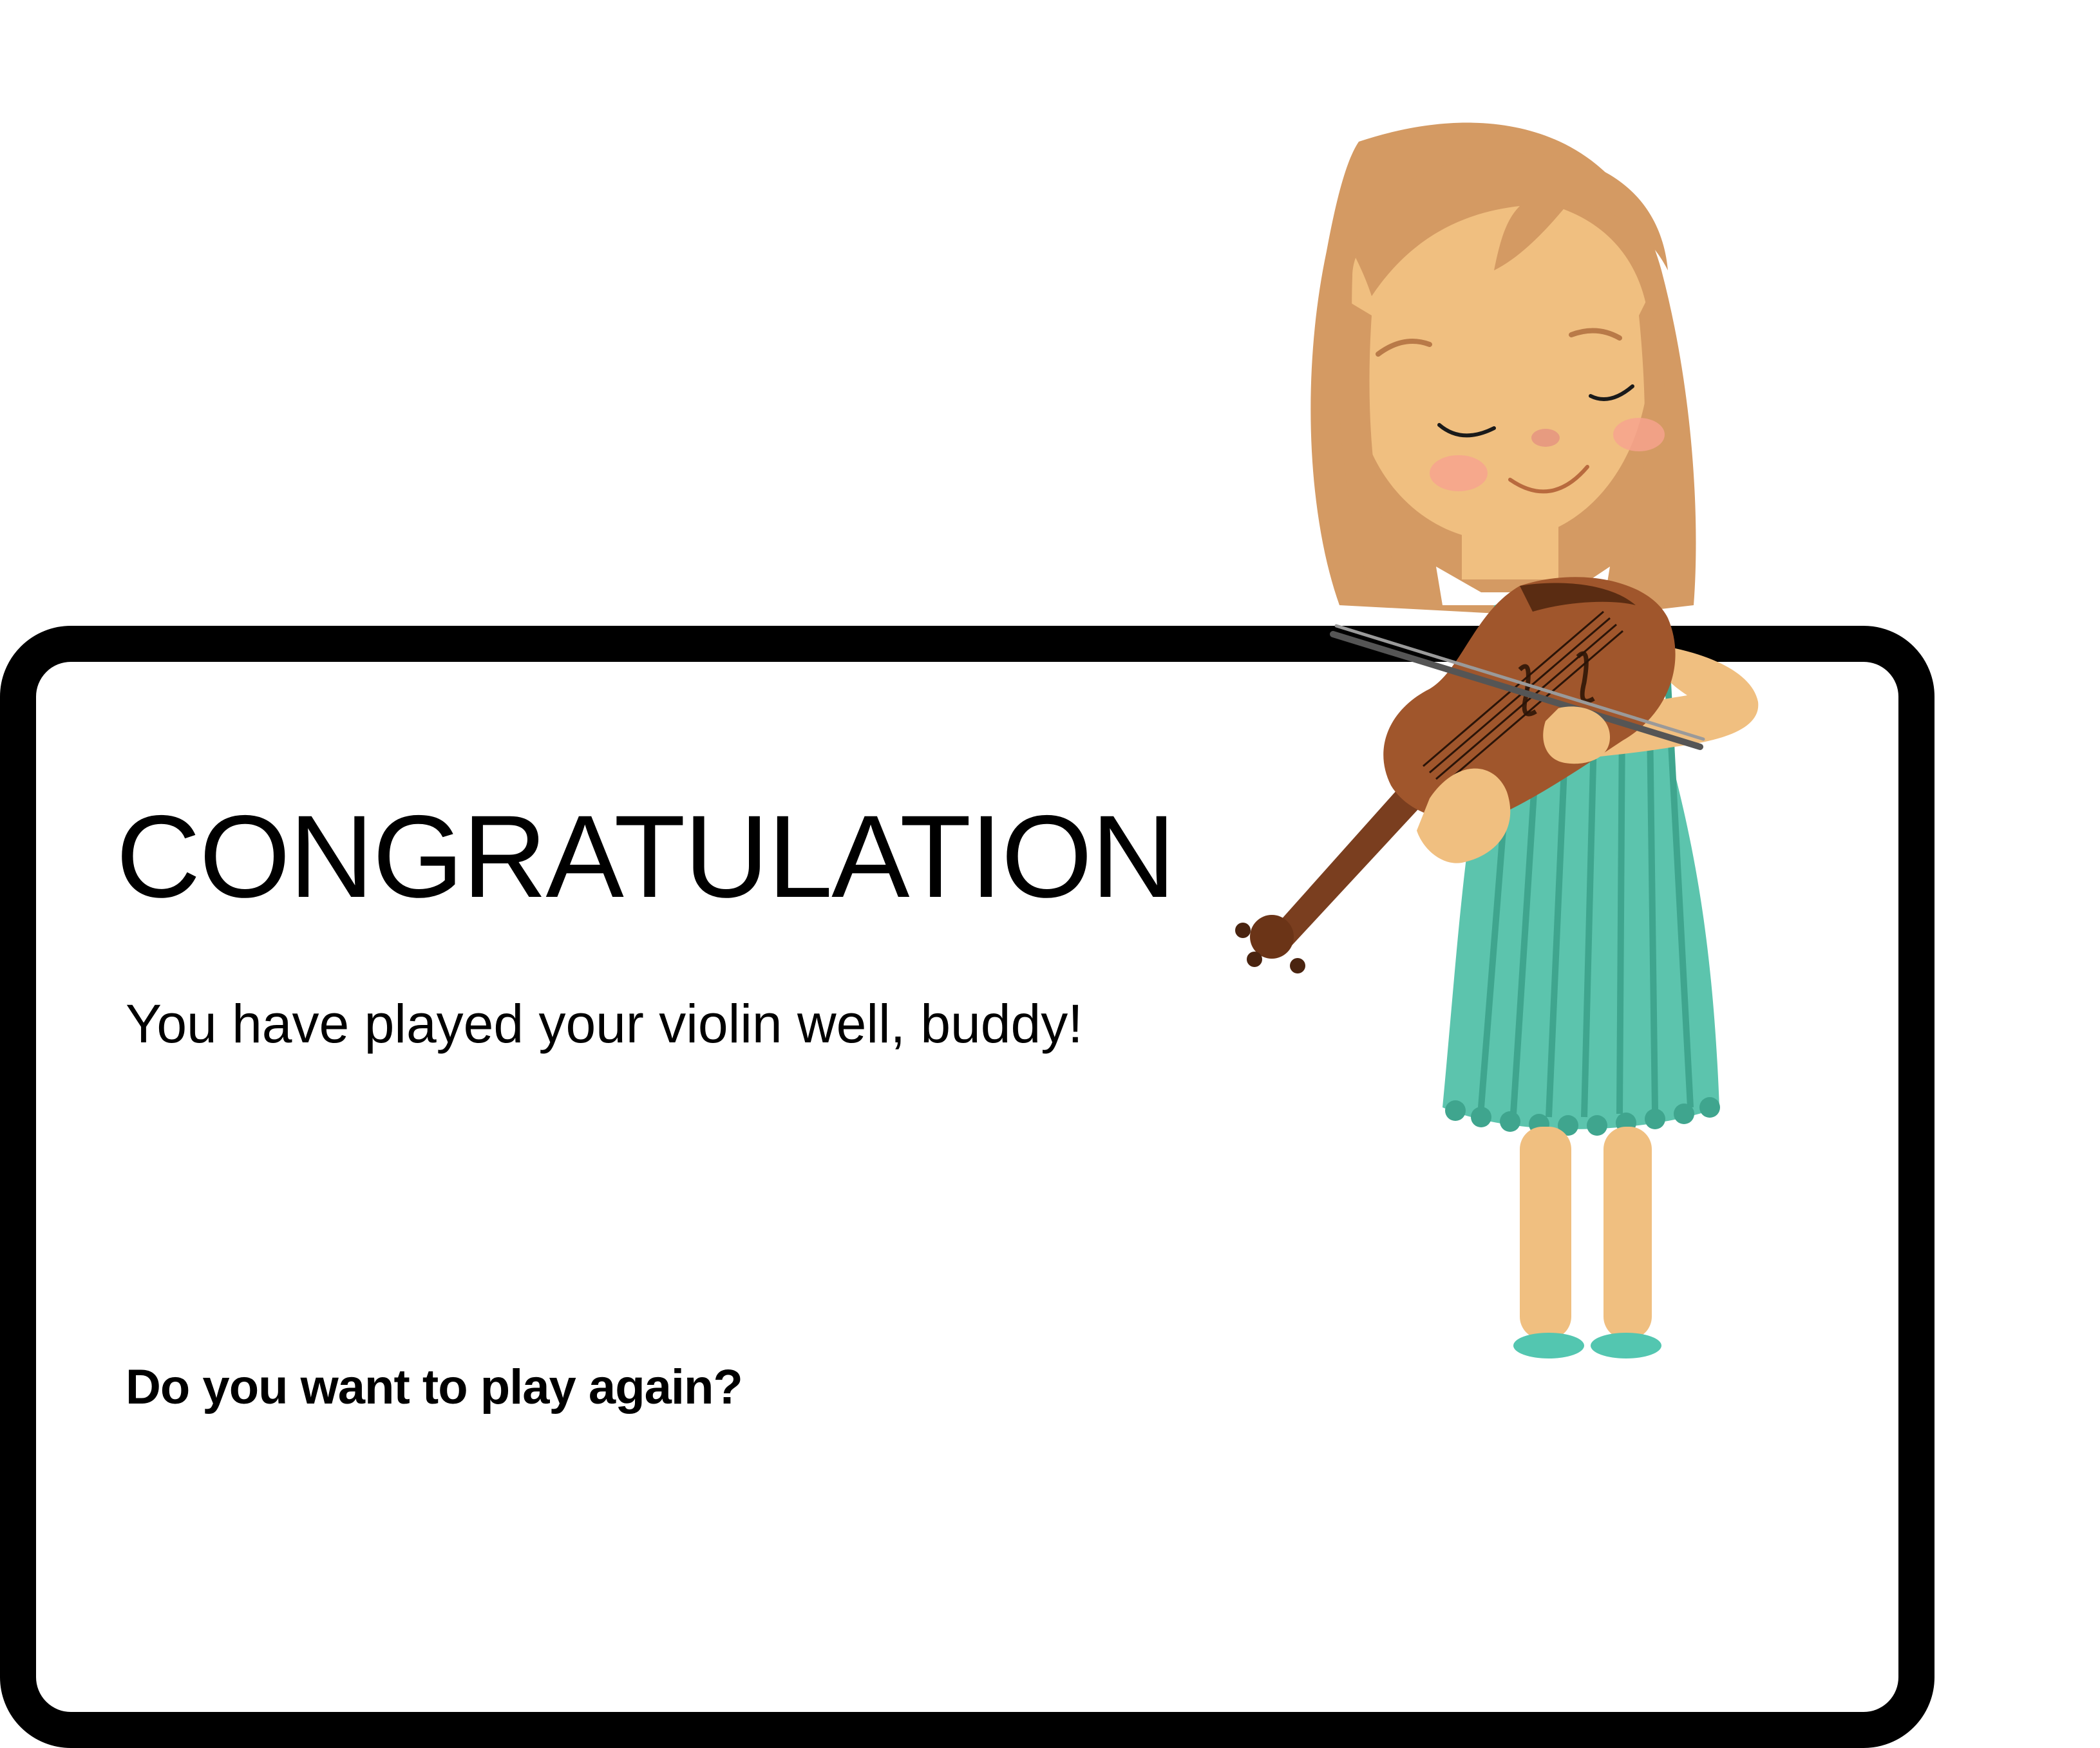 Image resolution: width=2100 pixels, height=1748 pixels. What do you see at coordinates (646, 857) in the screenshot?
I see `dialog-title: CONGRATULATION` at bounding box center [646, 857].